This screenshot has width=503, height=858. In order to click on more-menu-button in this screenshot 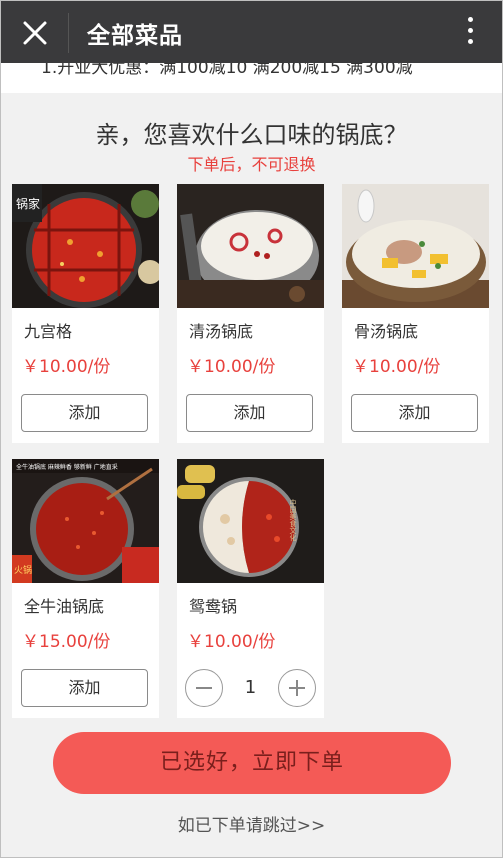, I will do `click(470, 33)`.